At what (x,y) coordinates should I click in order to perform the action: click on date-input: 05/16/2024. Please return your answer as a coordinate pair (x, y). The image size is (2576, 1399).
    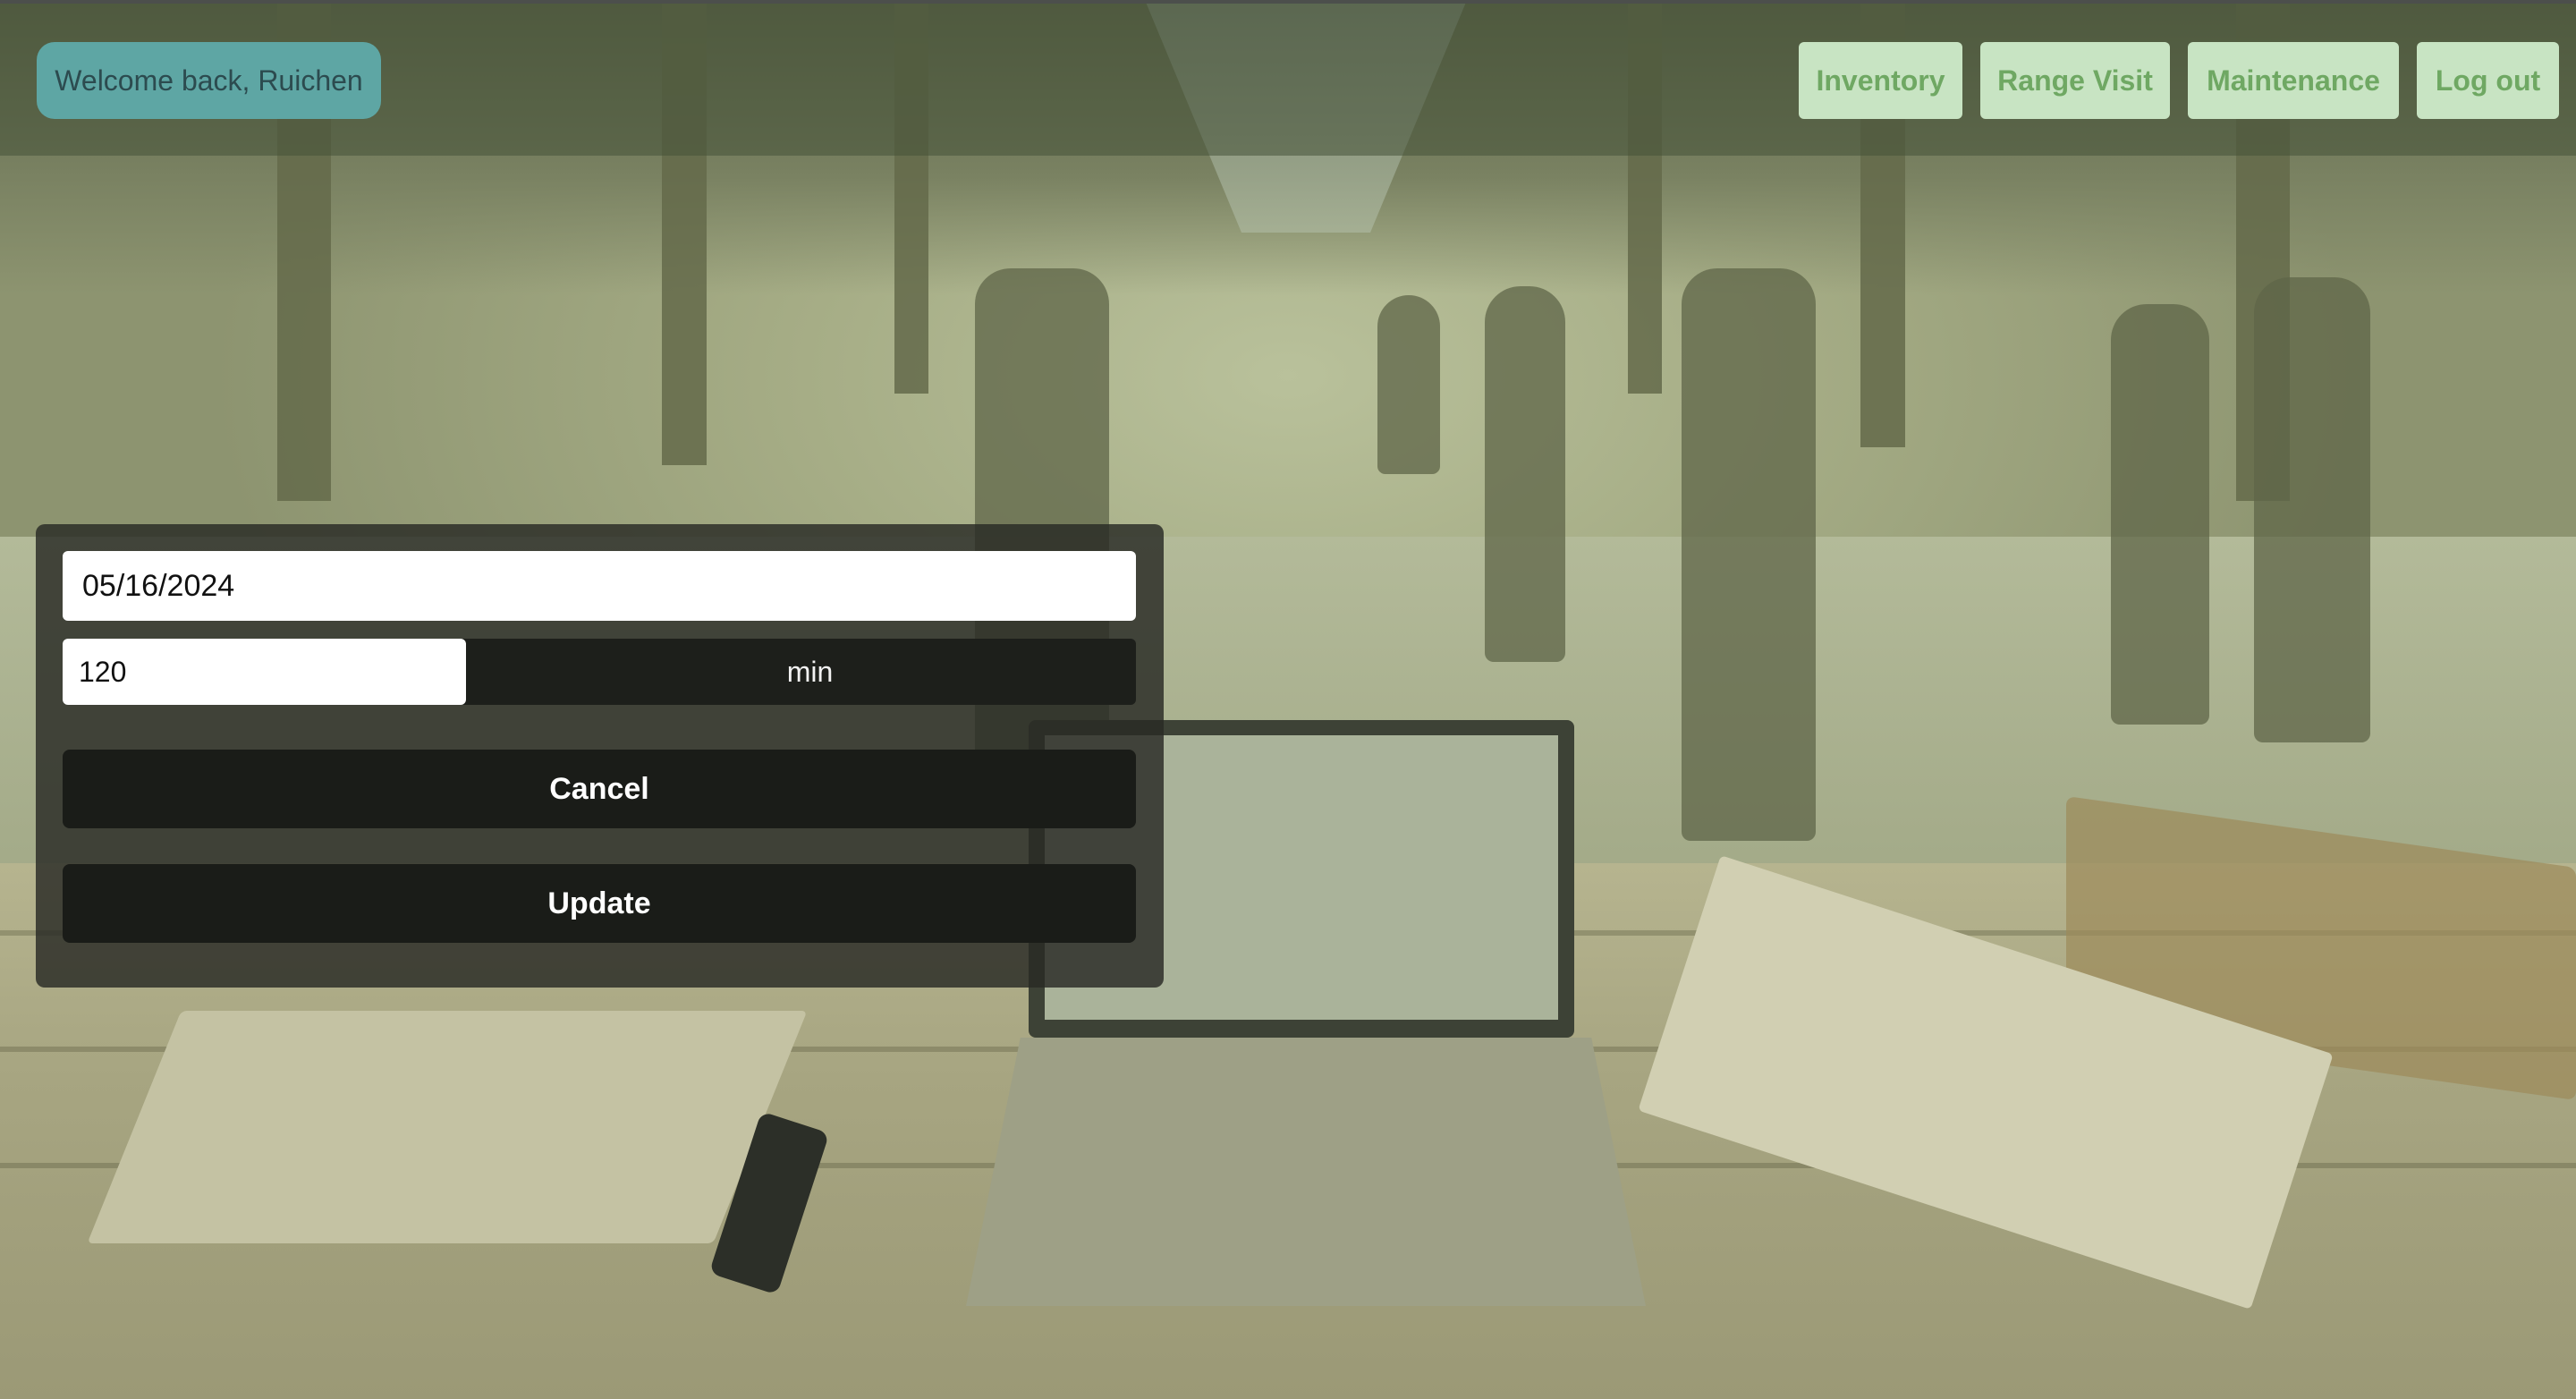
    Looking at the image, I should click on (599, 586).